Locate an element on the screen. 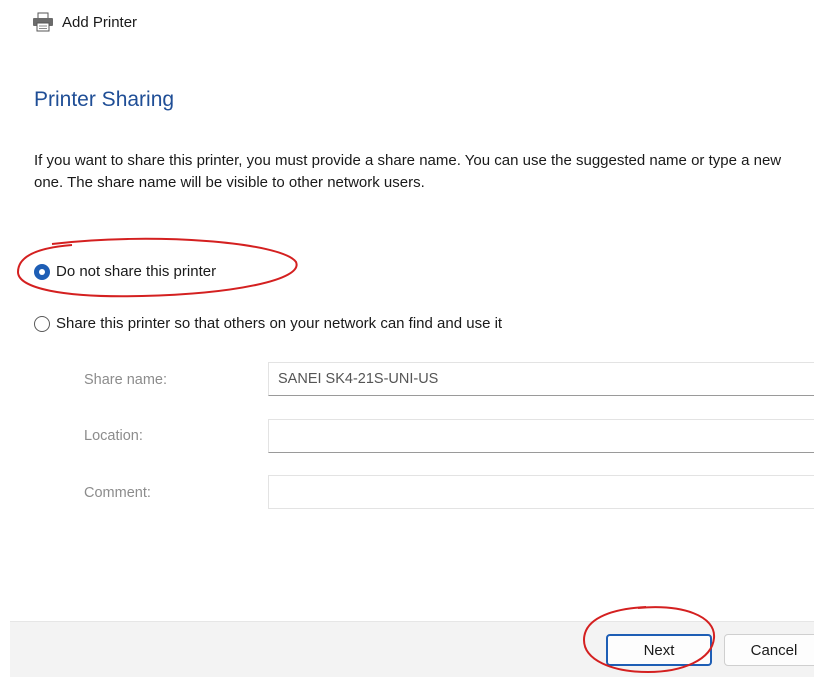  comment-field is located at coordinates (541, 492).